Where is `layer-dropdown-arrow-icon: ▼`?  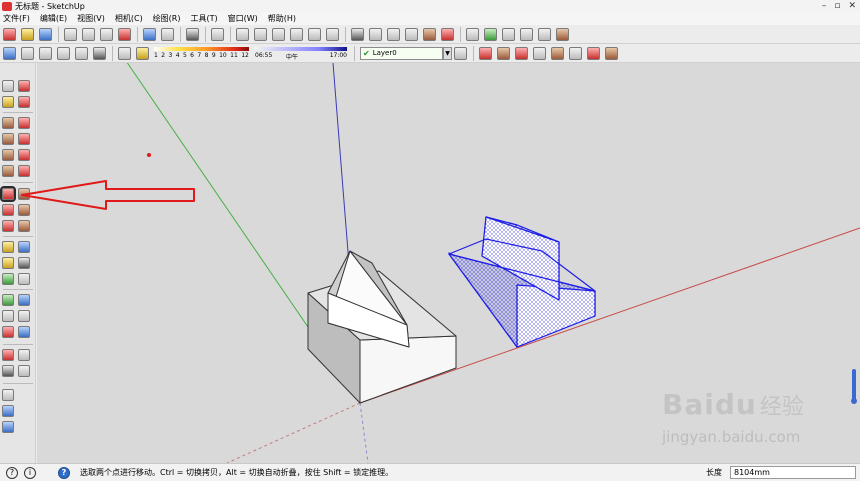
layer-dropdown-arrow-icon: ▼ is located at coordinates (447, 53).